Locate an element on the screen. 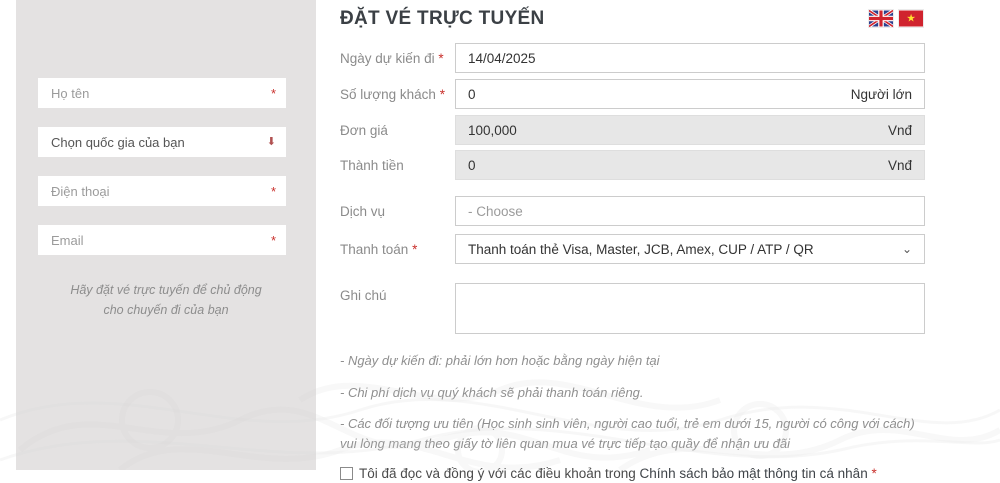  label-text: Dịch vụ is located at coordinates (363, 211).